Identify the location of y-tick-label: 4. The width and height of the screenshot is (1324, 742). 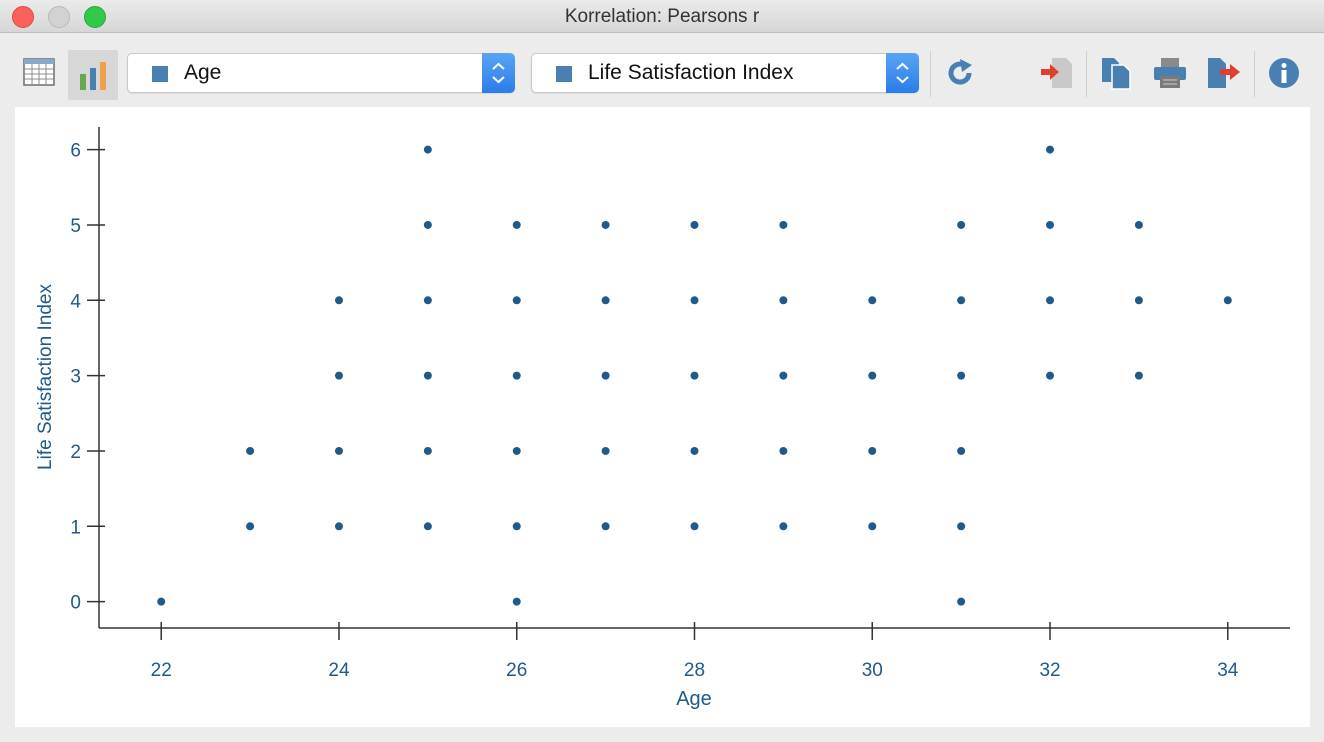
(75, 301).